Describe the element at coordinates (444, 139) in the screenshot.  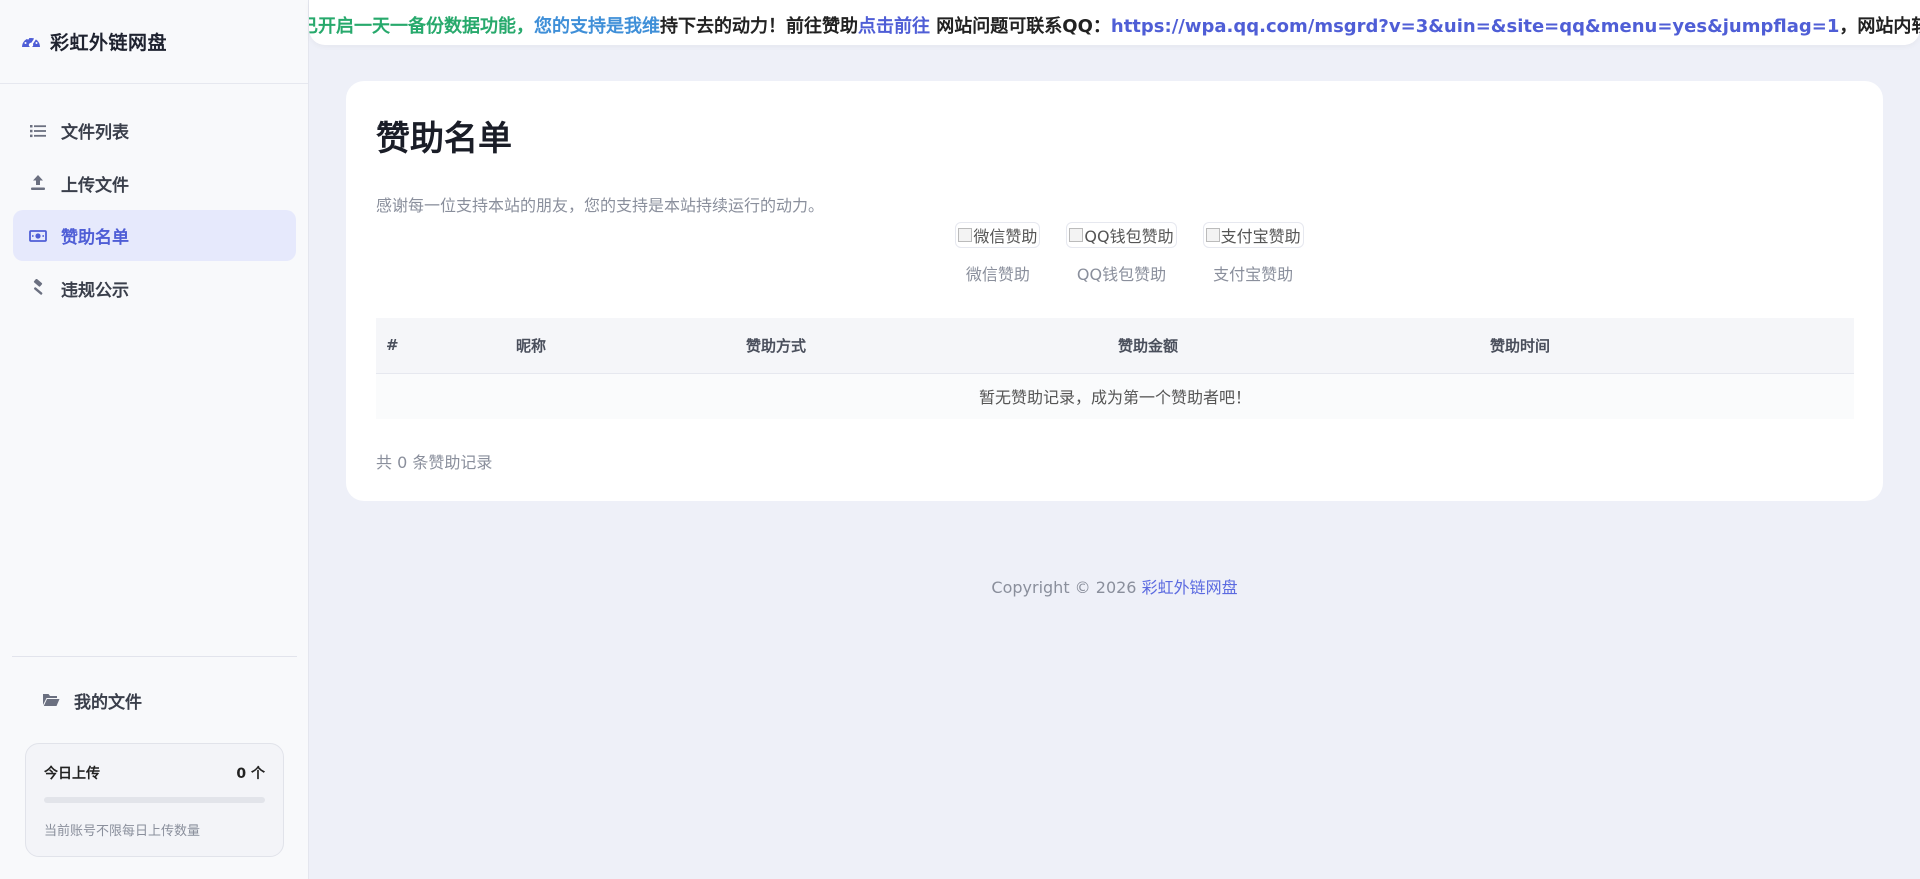
I see `page-title: 赞助名单` at that location.